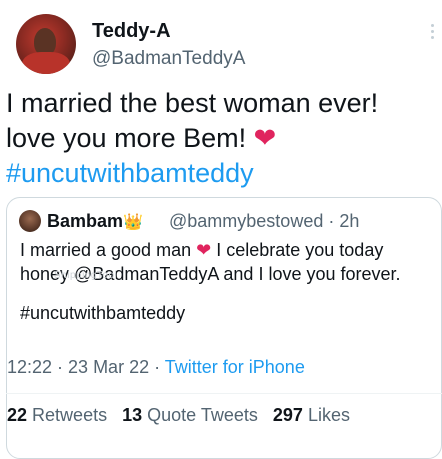 Image resolution: width=442 pixels, height=459 pixels. Describe the element at coordinates (85, 221) in the screenshot. I see `quoted-author-name-text: Bambam` at that location.